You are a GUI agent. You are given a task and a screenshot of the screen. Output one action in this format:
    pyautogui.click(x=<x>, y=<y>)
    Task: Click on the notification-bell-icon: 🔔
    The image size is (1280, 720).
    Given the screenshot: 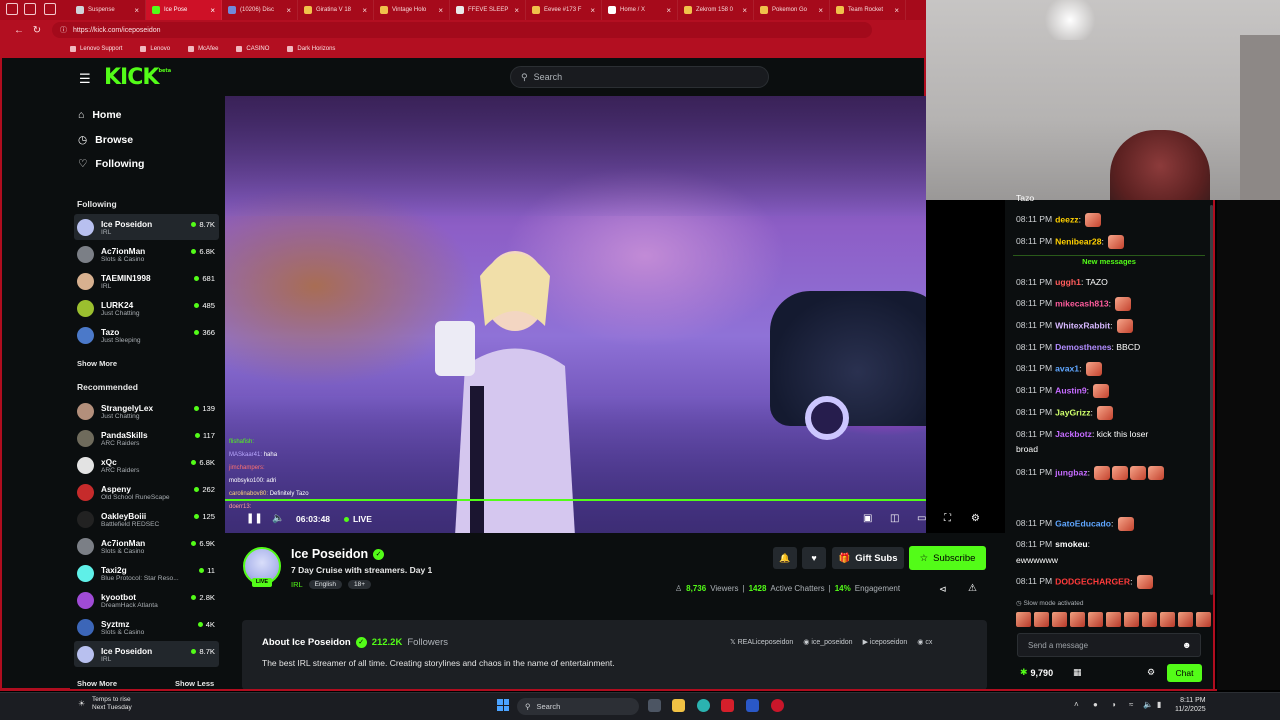 What is the action you would take?
    pyautogui.click(x=785, y=558)
    